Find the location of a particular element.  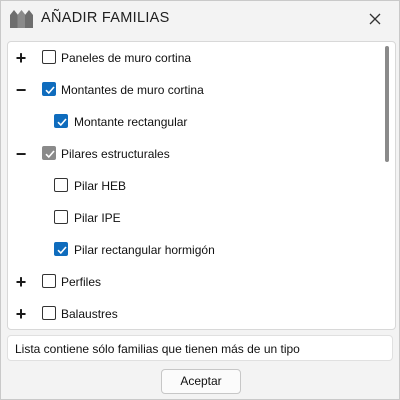

tree-item-pilar-heb: Pilar HEB is located at coordinates (194, 187).